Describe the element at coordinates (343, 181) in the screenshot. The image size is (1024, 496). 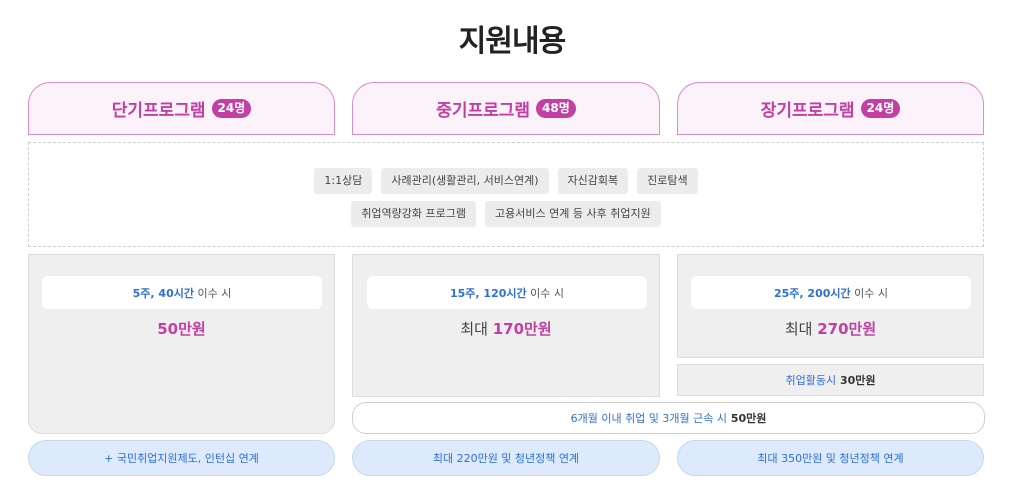
I see `service-tag: 1:1상담` at that location.